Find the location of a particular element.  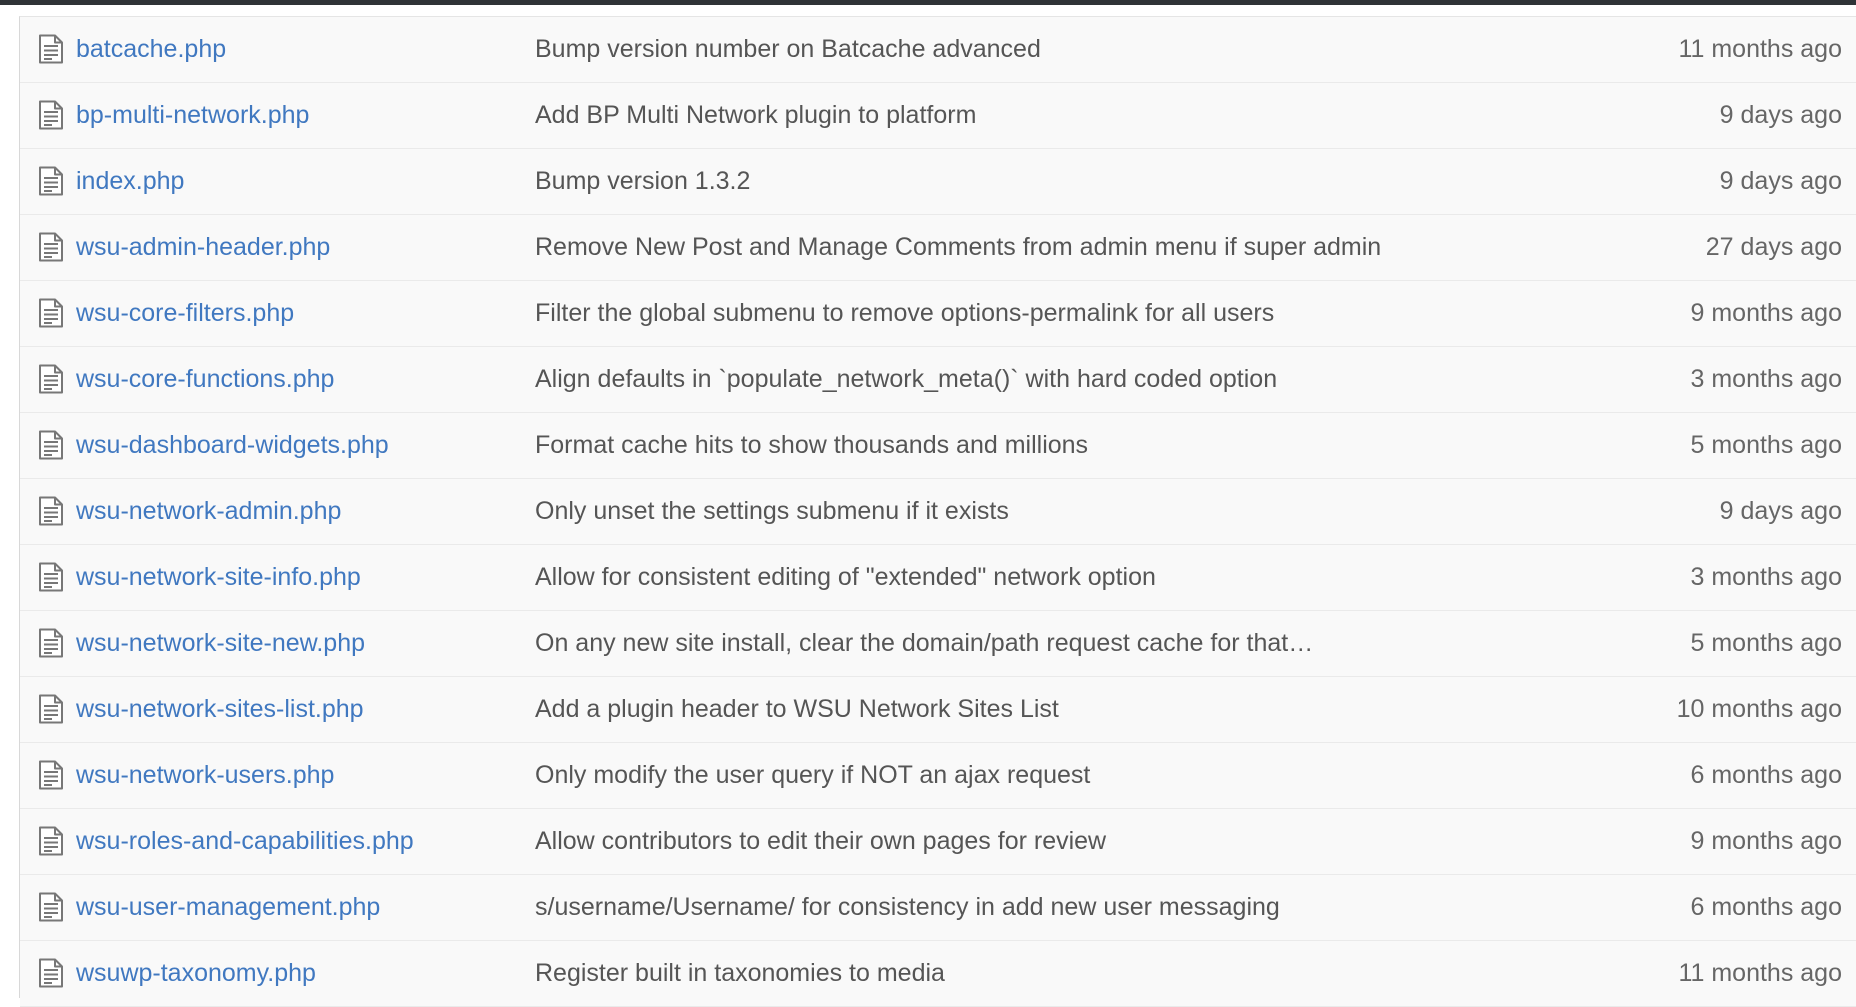

file-name-link: wsu-network-site-new.php is located at coordinates (220, 643).